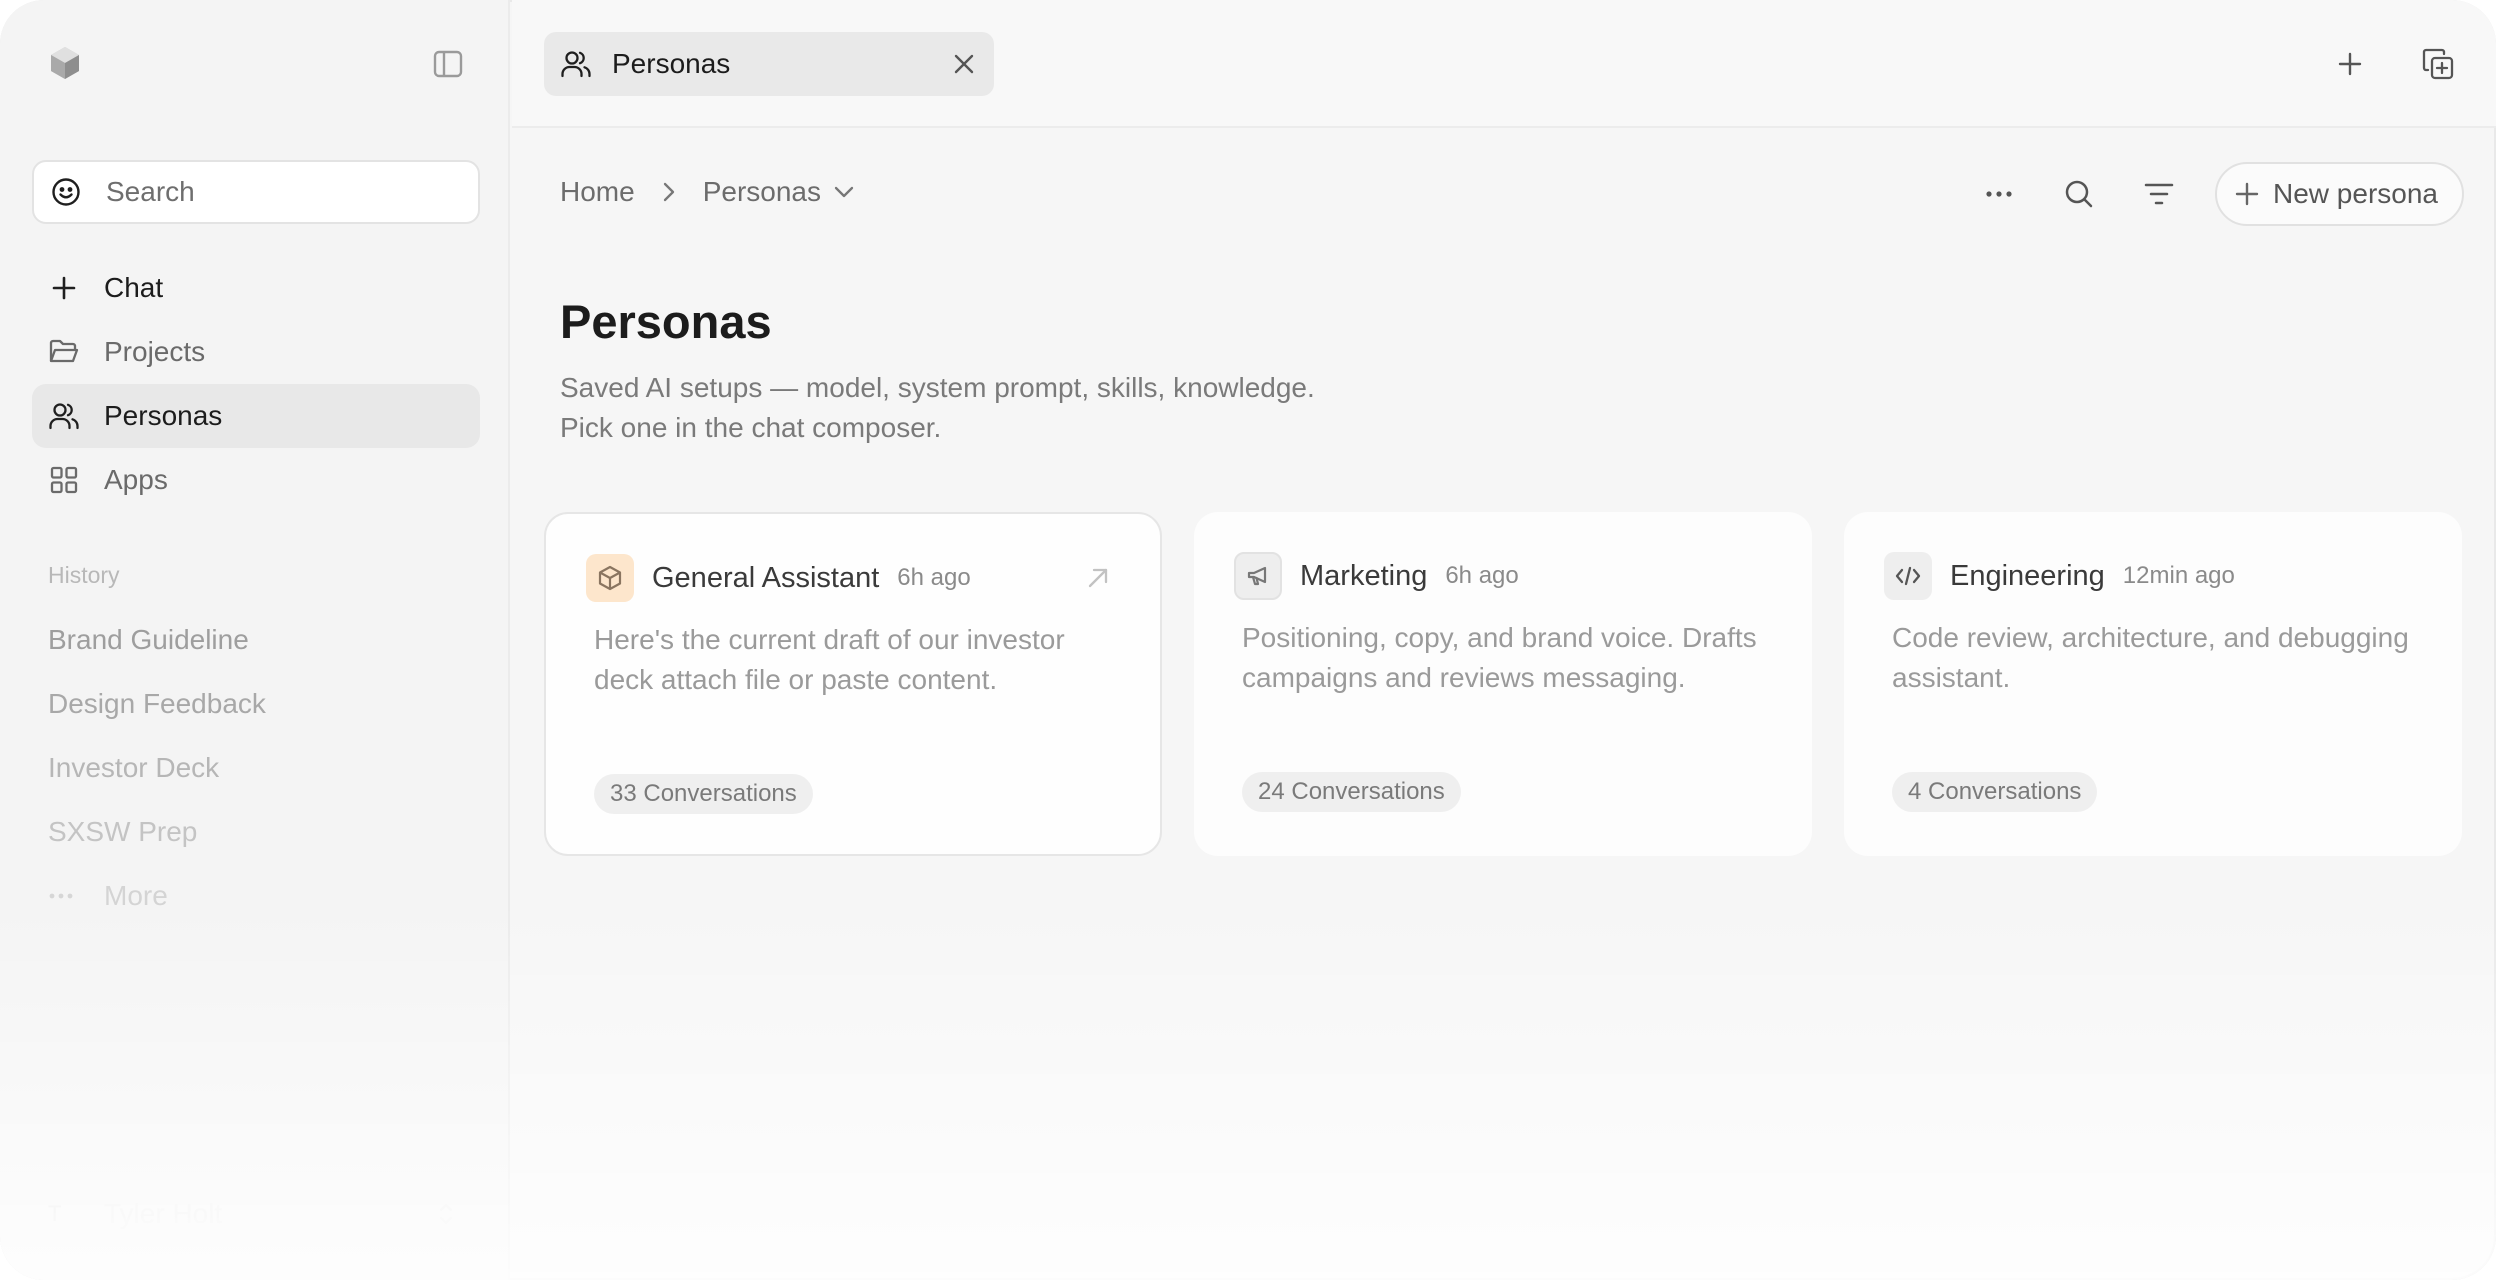 Image resolution: width=2496 pixels, height=1280 pixels. I want to click on sidebar-item-label: Chat, so click(134, 287).